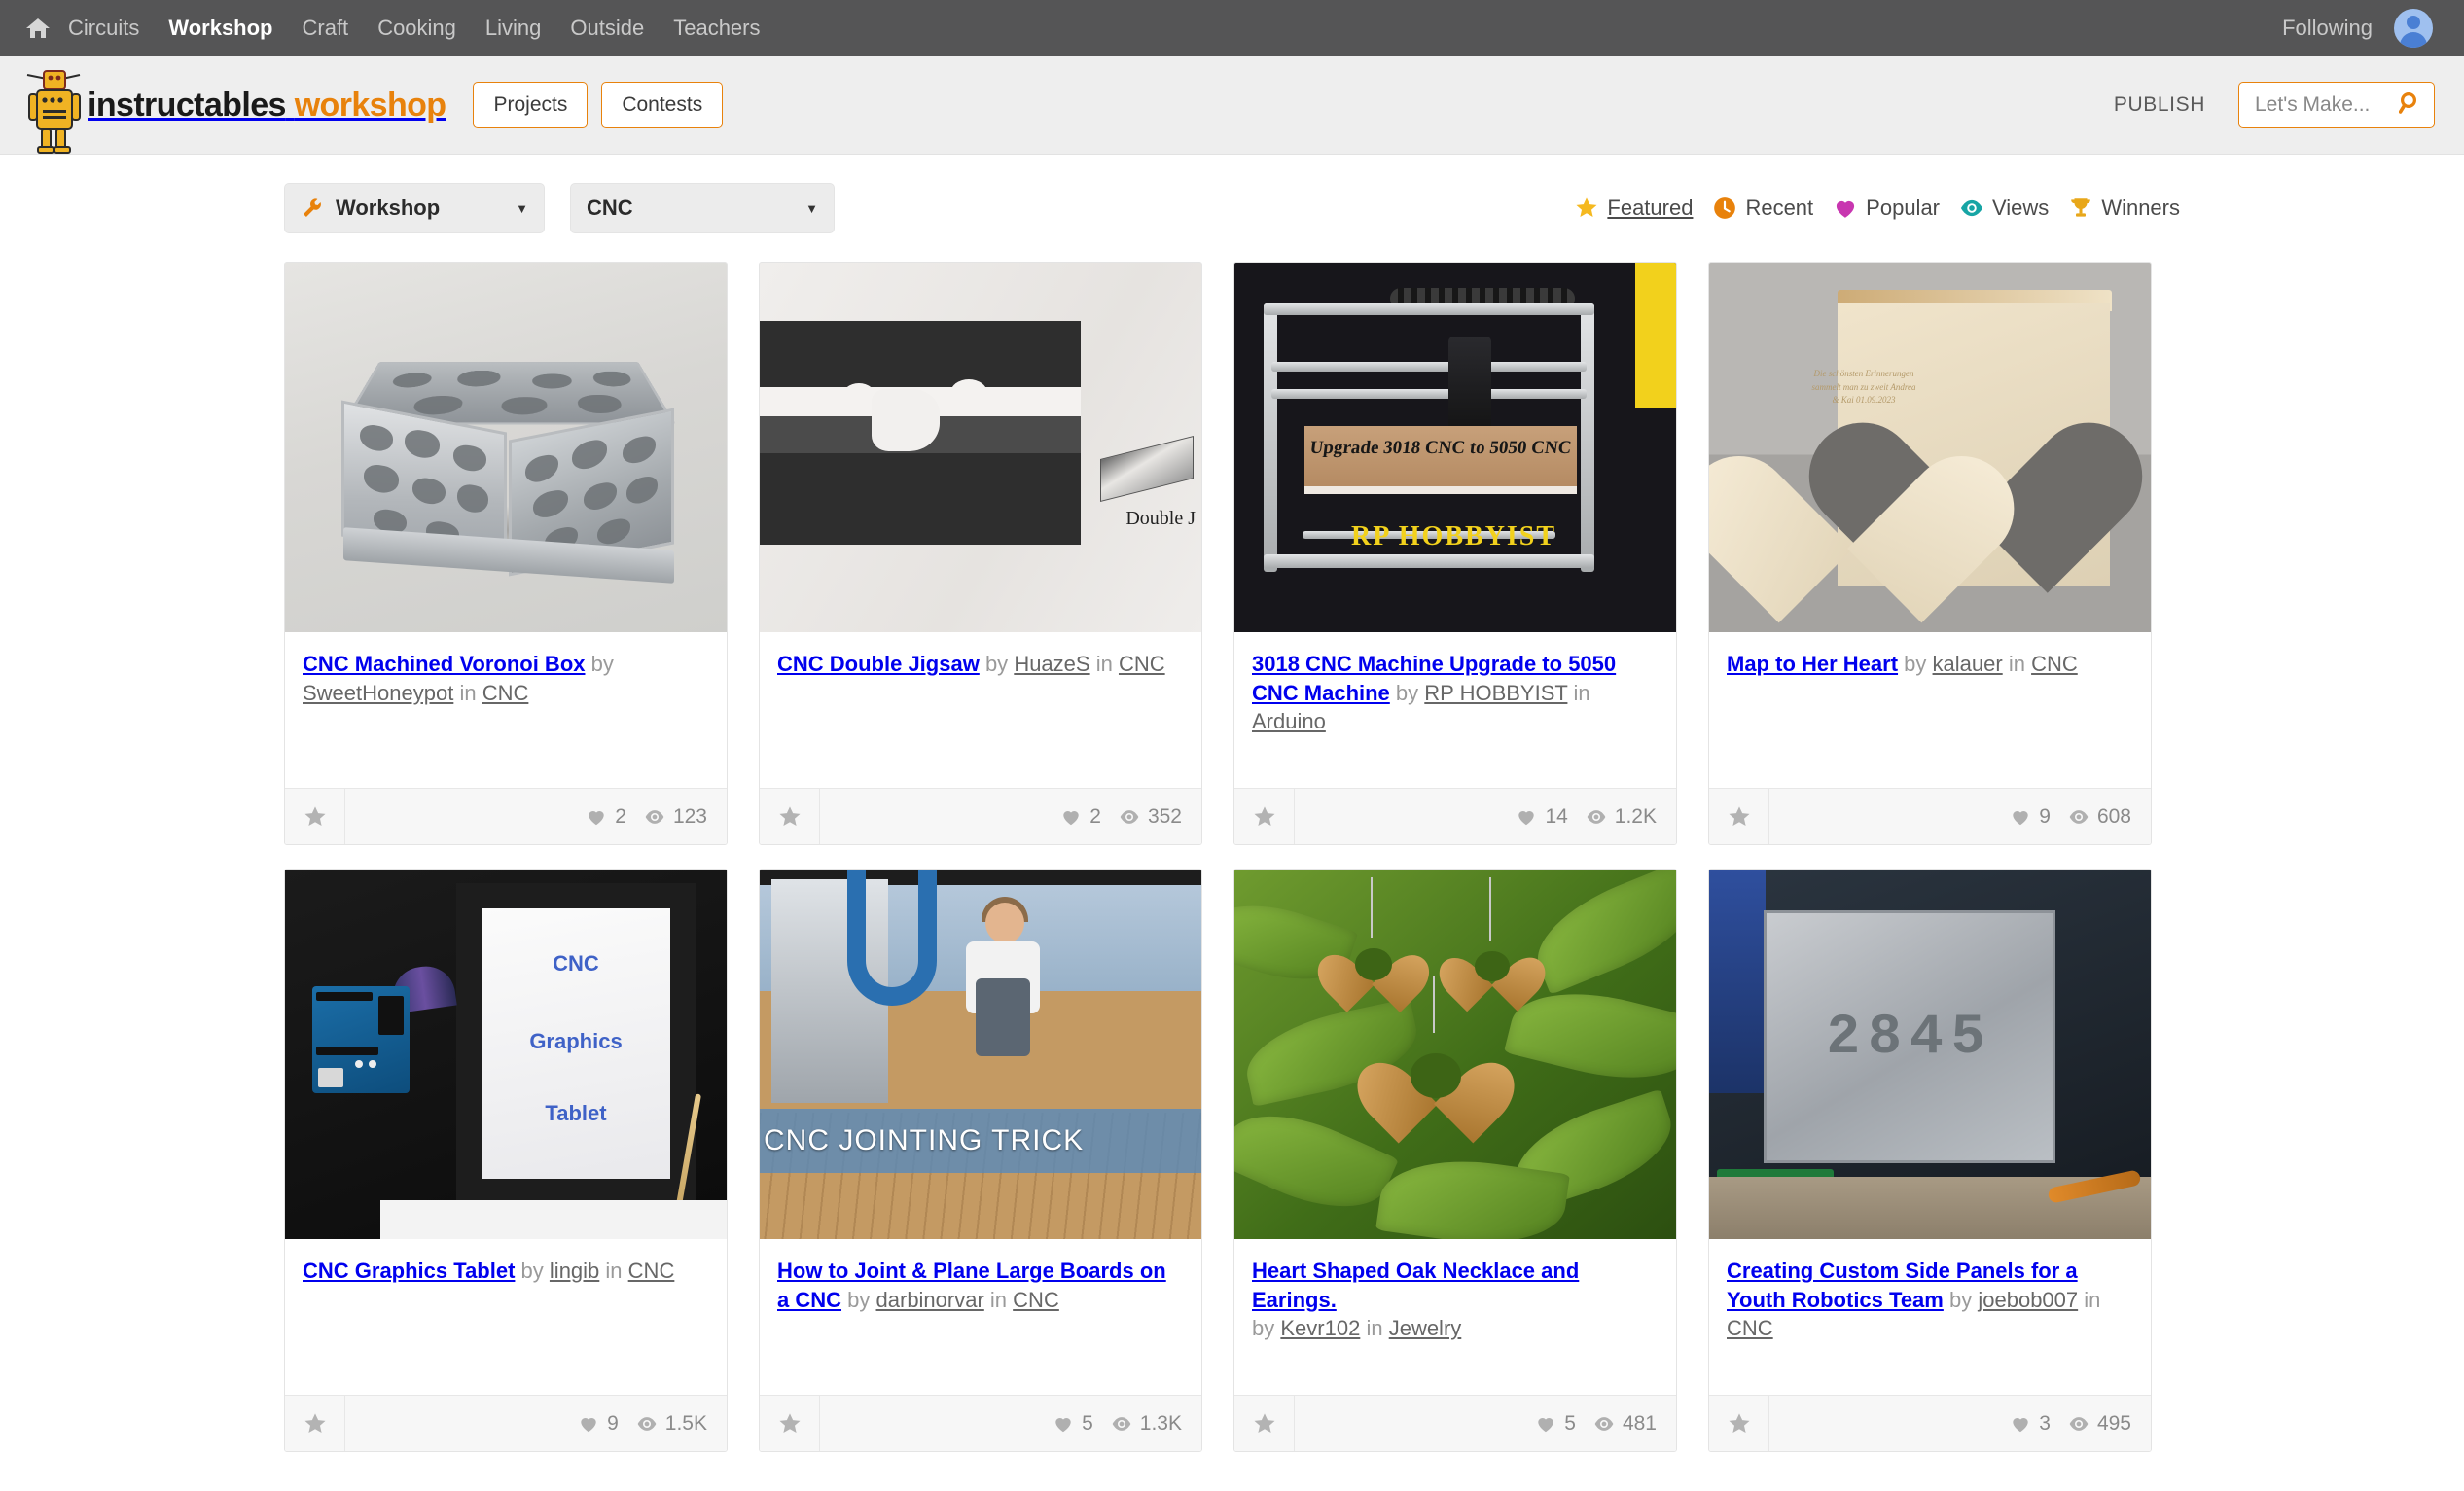 This screenshot has height=1491, width=2464. Describe the element at coordinates (602, 664) in the screenshot. I see `by-label: by` at that location.